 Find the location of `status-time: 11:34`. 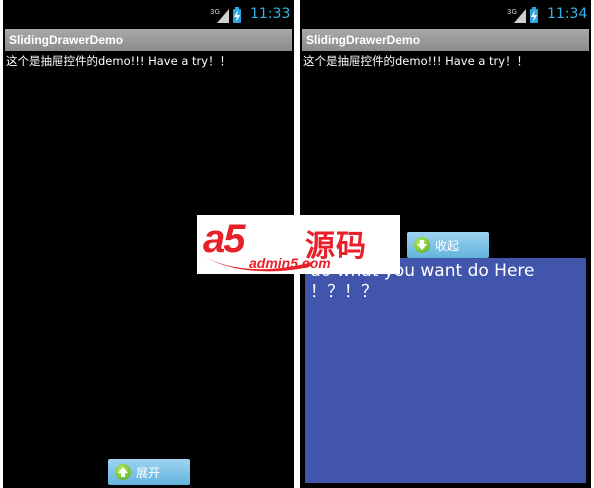

status-time: 11:34 is located at coordinates (567, 14).